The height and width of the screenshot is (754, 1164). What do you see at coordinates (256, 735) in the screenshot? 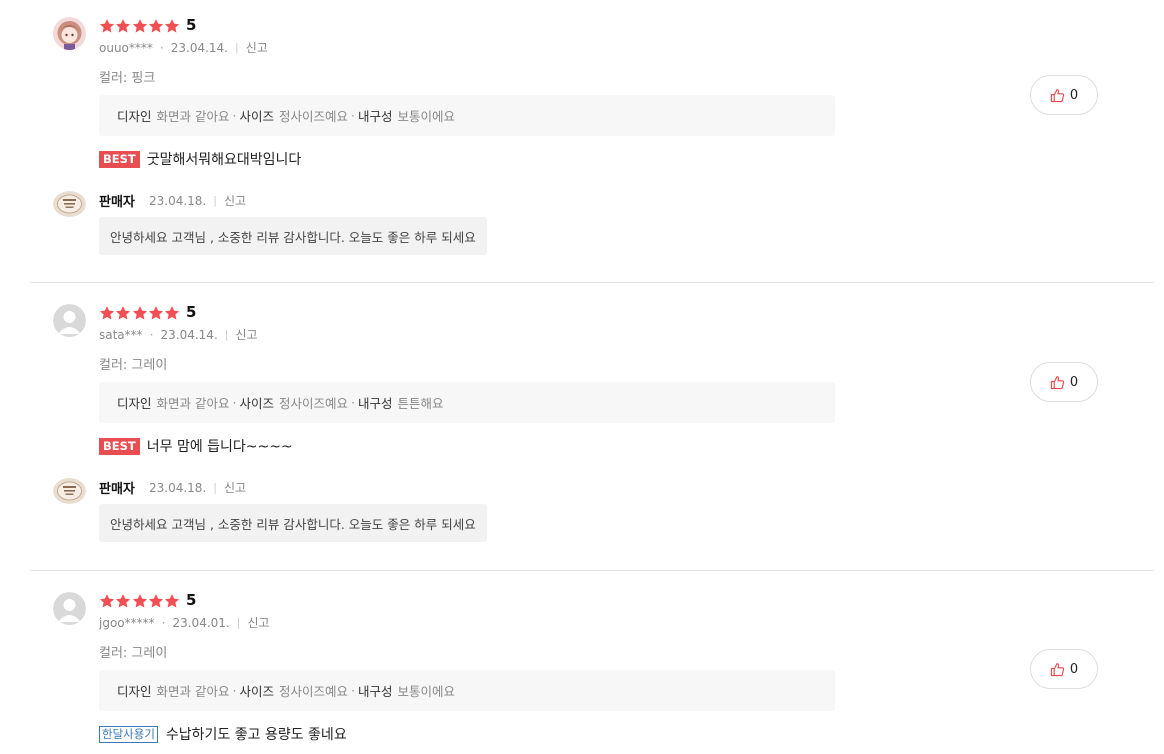
I see `review-text: 수납하기도 좋고 용량도 좋네요` at bounding box center [256, 735].